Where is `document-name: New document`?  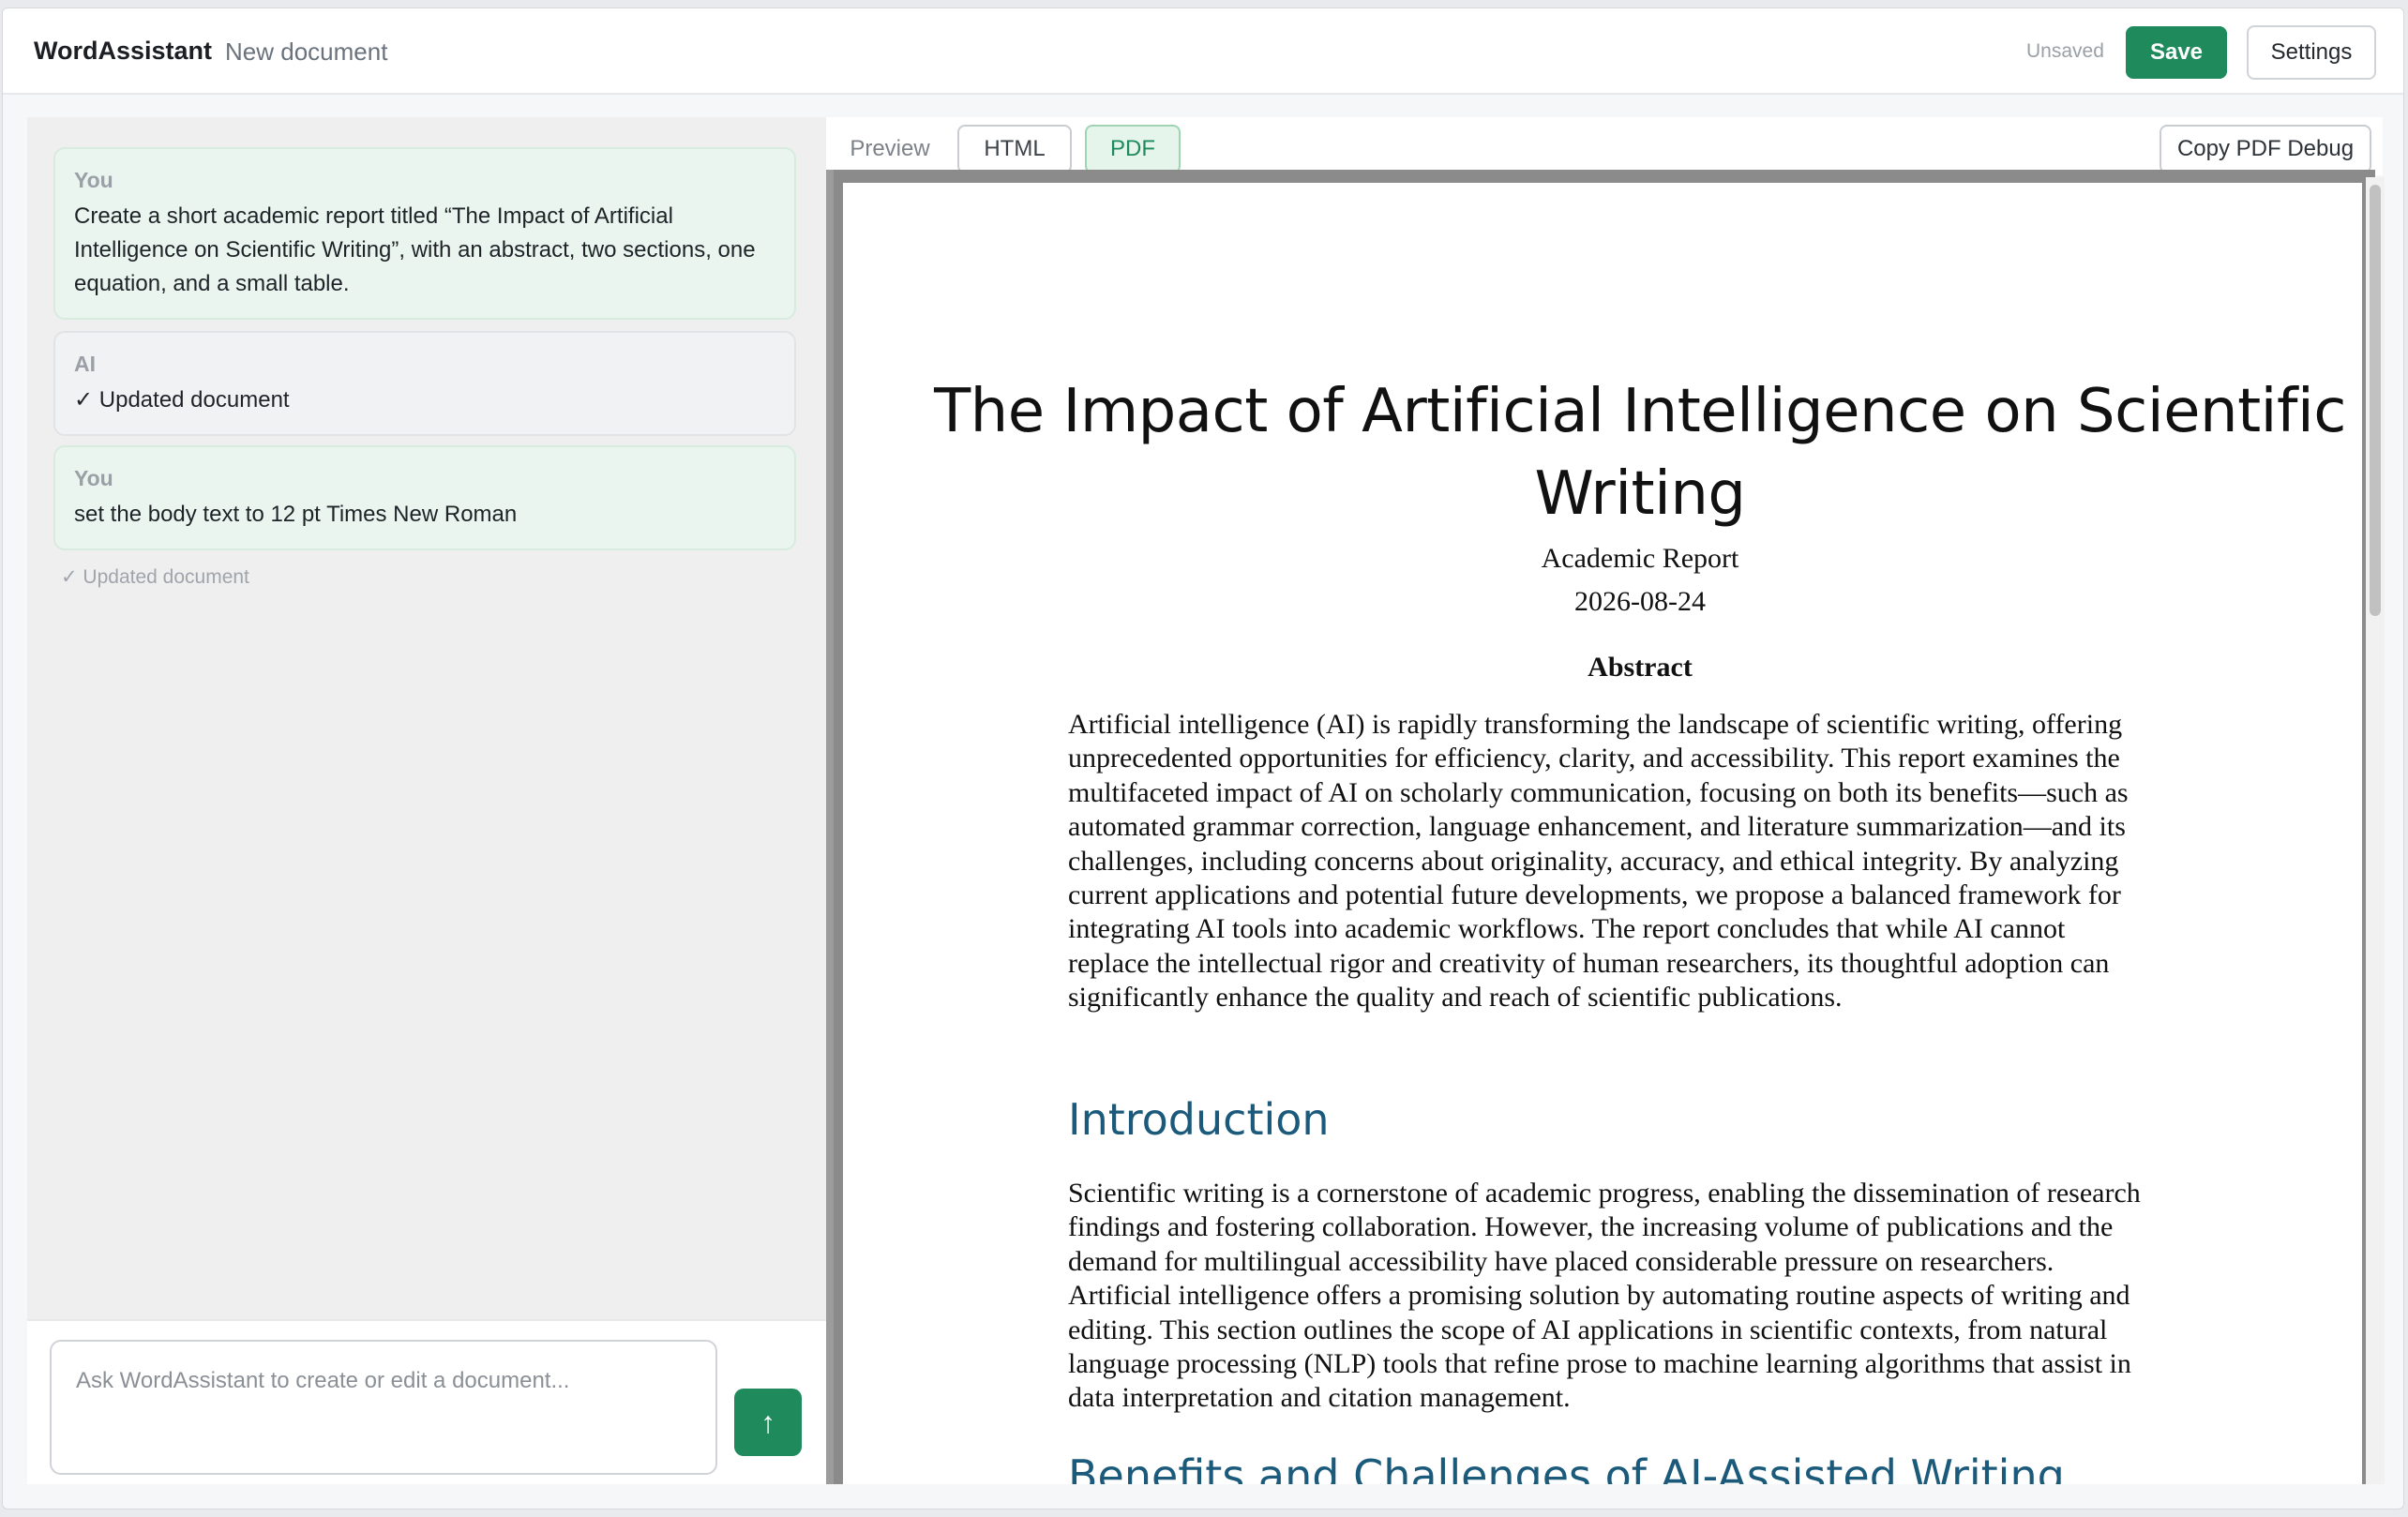 document-name: New document is located at coordinates (306, 52).